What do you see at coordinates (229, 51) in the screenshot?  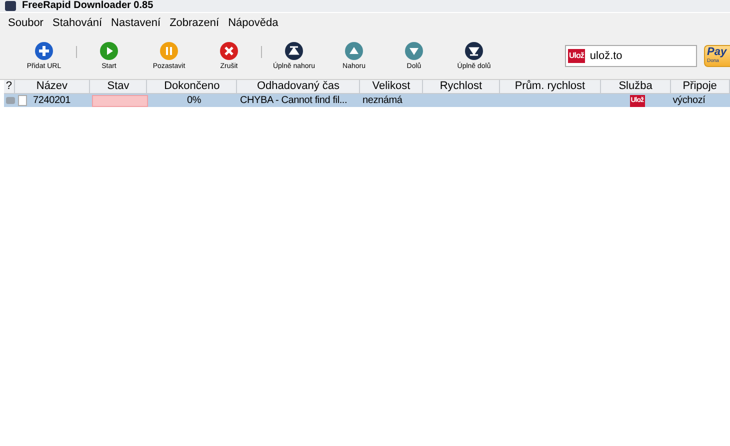 I see `close-icon` at bounding box center [229, 51].